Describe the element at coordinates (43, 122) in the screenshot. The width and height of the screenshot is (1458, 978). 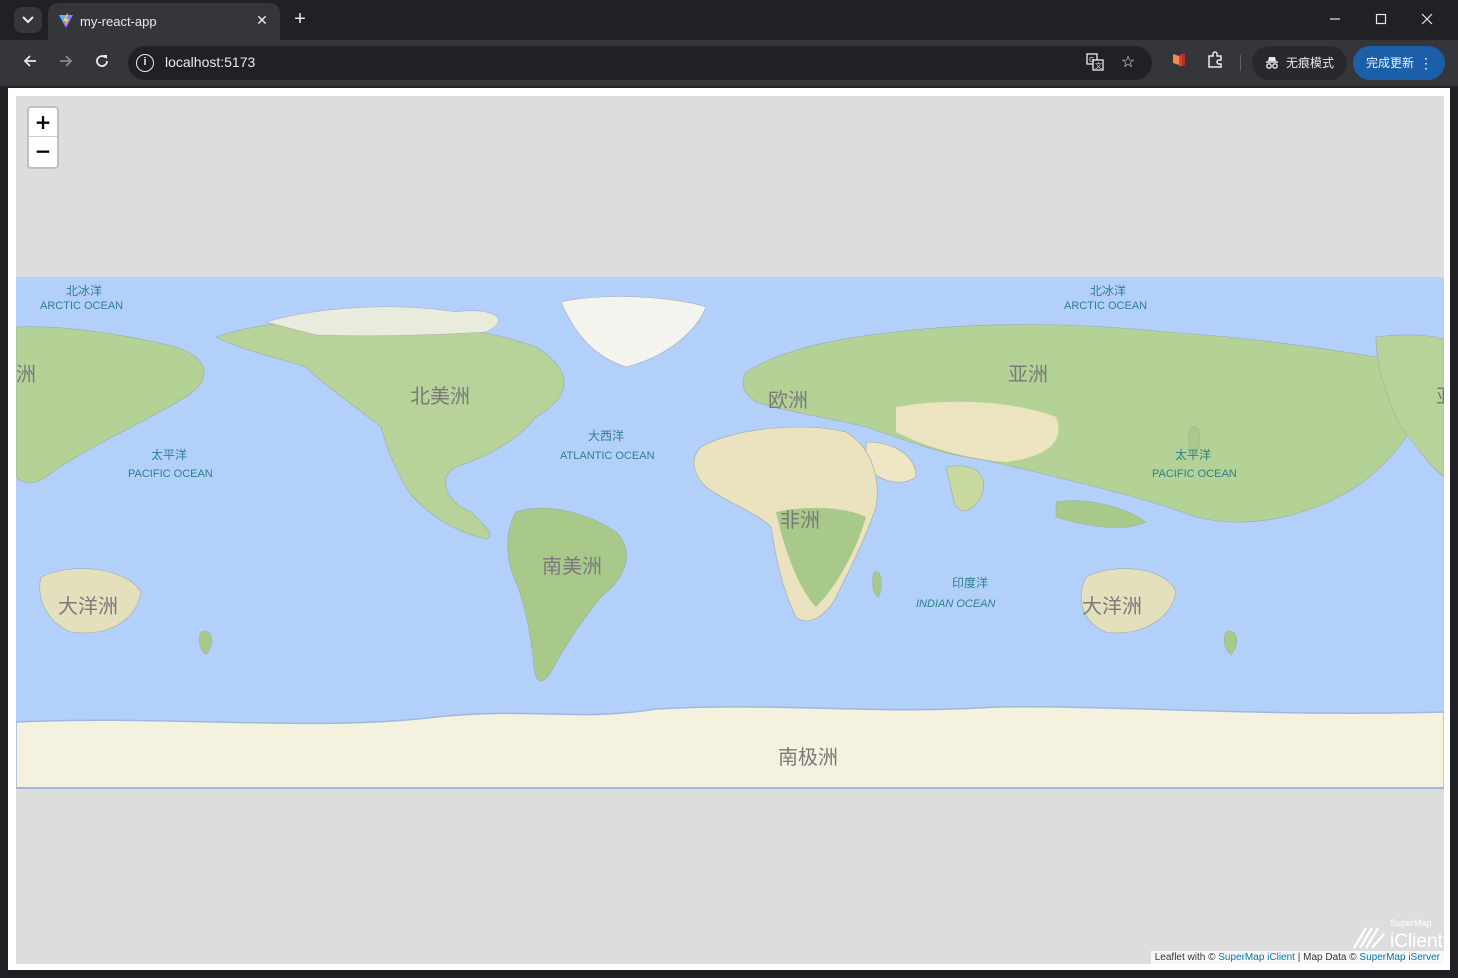
I see `zoom-in-button: +` at that location.